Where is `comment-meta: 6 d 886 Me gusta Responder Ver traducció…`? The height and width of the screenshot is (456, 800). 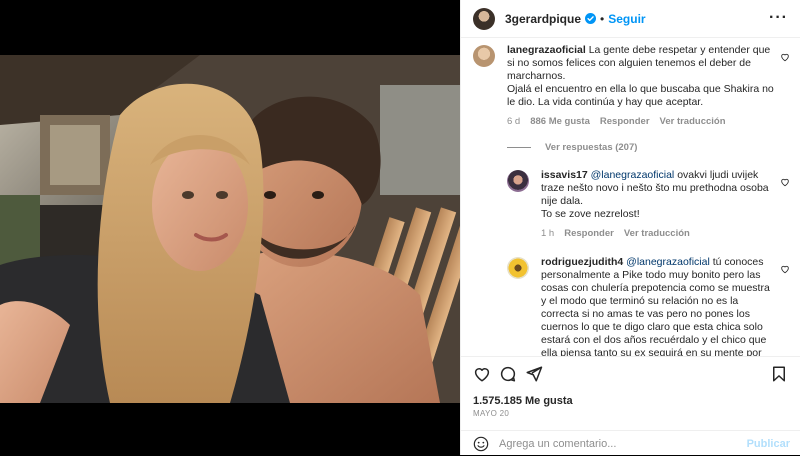
comment-meta: 6 d 886 Me gusta Responder Ver traducció… is located at coordinates (642, 121).